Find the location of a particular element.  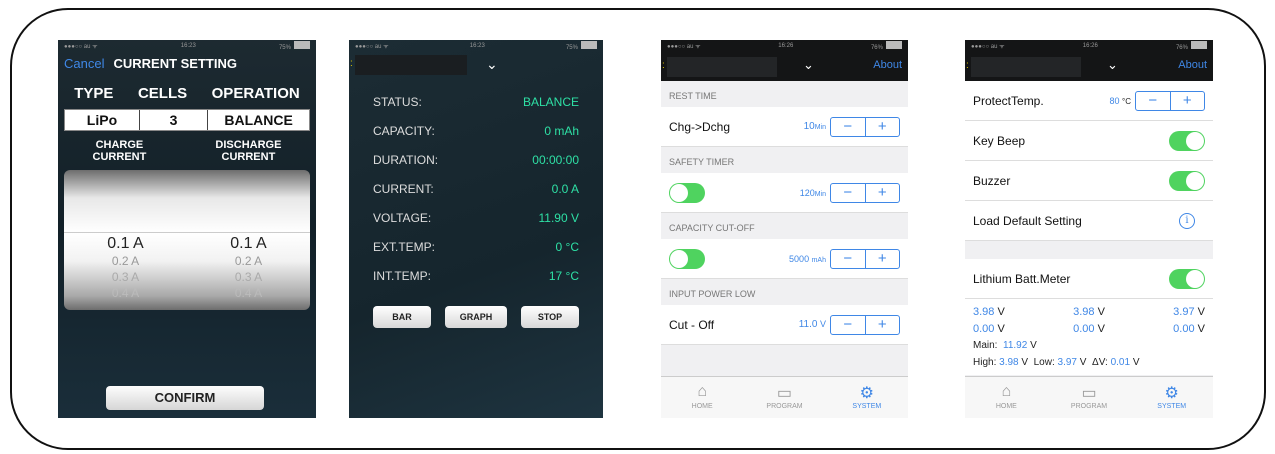

tab-system-label: SYSTEM is located at coordinates (1172, 406).